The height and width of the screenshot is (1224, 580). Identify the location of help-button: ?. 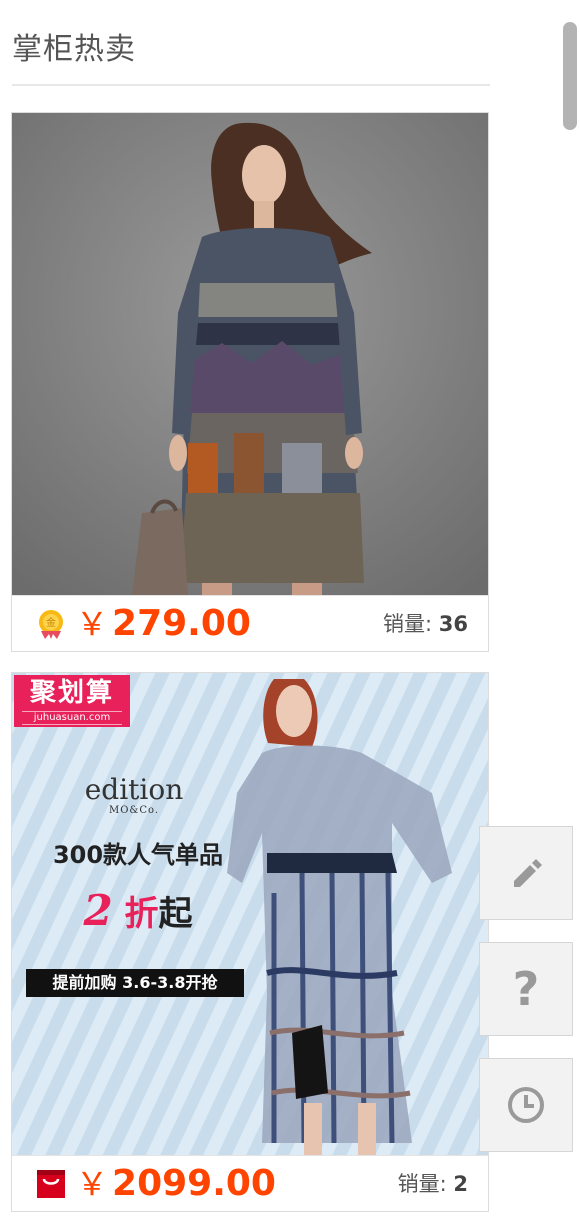
(526, 989).